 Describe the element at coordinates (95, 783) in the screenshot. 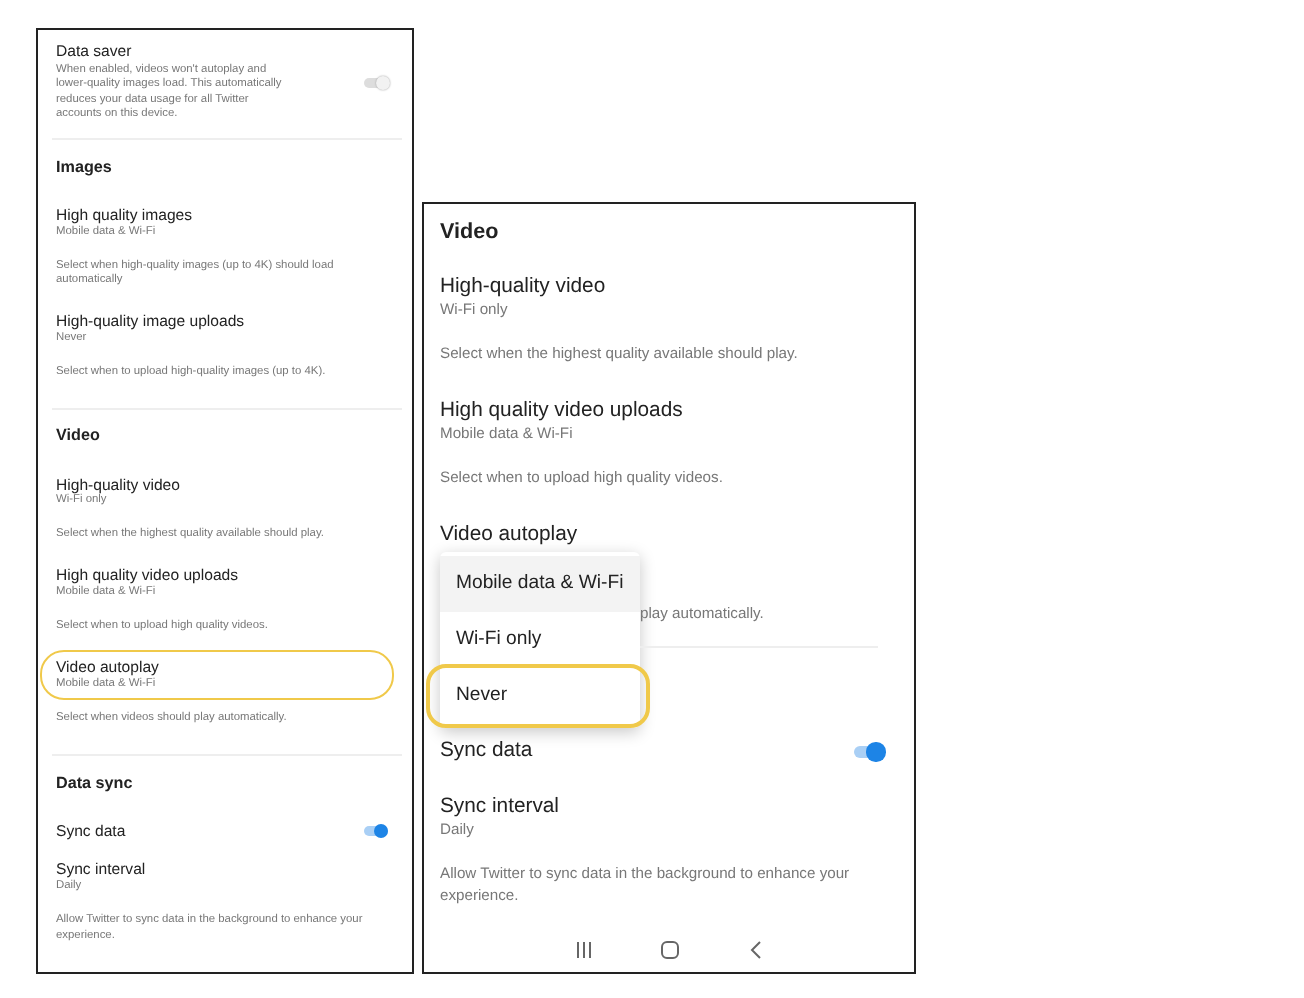

I see `section-heading: Data sync` at that location.